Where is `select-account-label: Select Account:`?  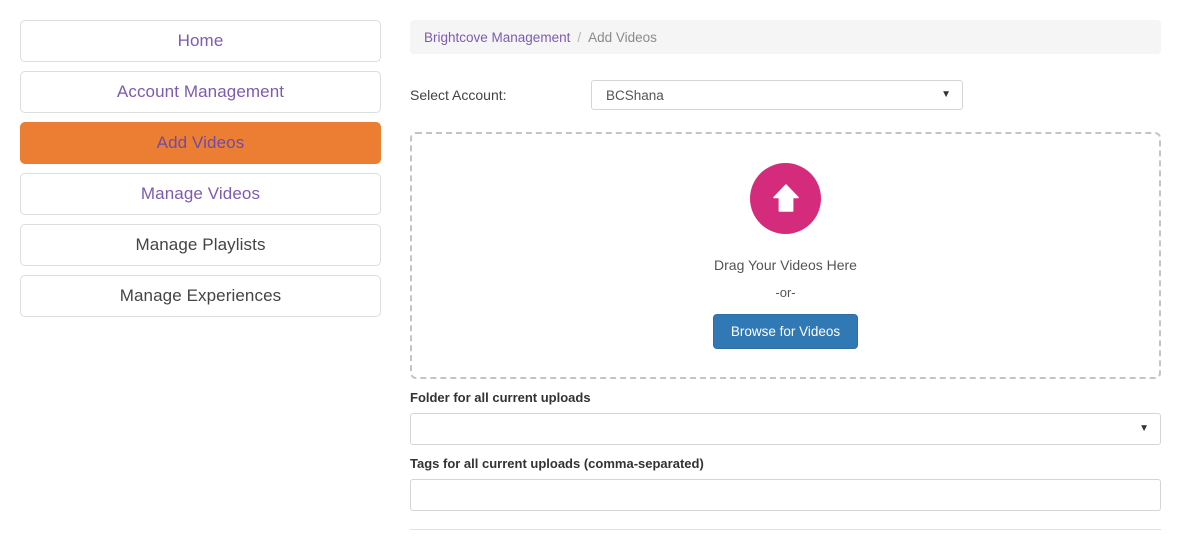 select-account-label: Select Account: is located at coordinates (458, 95).